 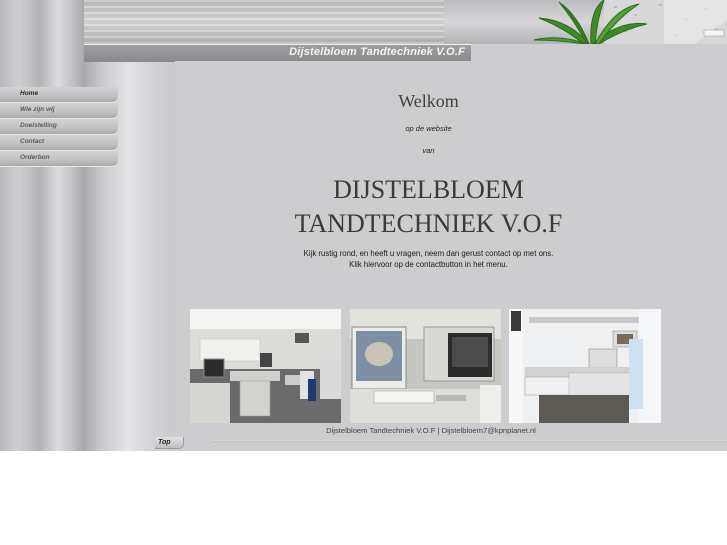 I want to click on top-button: Top, so click(x=169, y=443).